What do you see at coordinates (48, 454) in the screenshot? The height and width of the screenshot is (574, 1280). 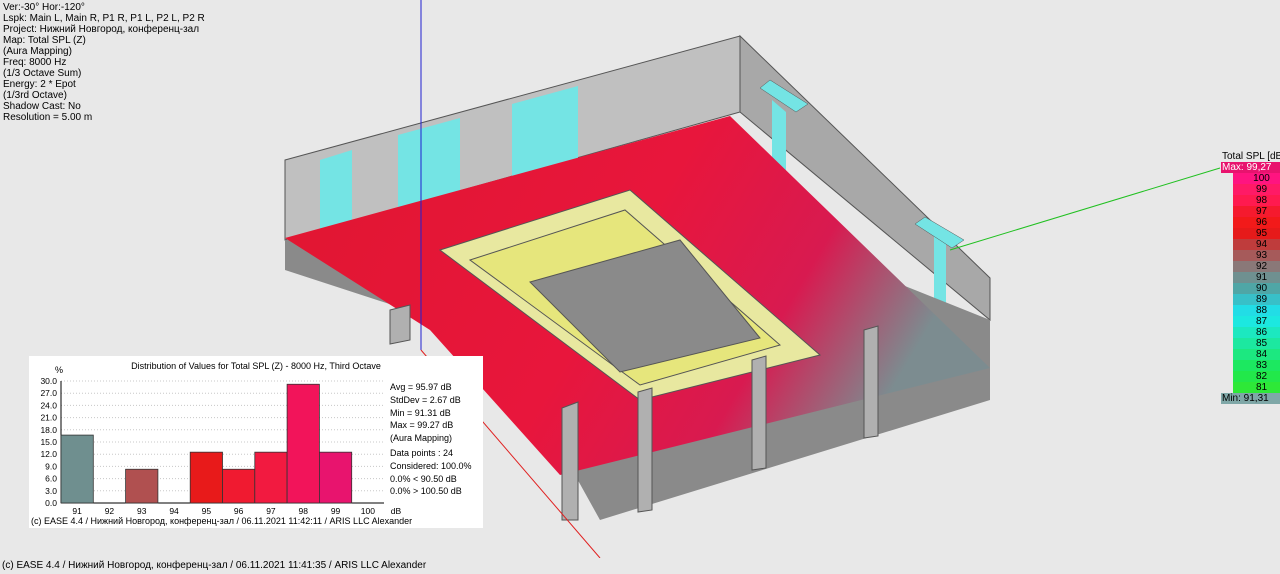 I see `y-tick-label: 12.0` at bounding box center [48, 454].